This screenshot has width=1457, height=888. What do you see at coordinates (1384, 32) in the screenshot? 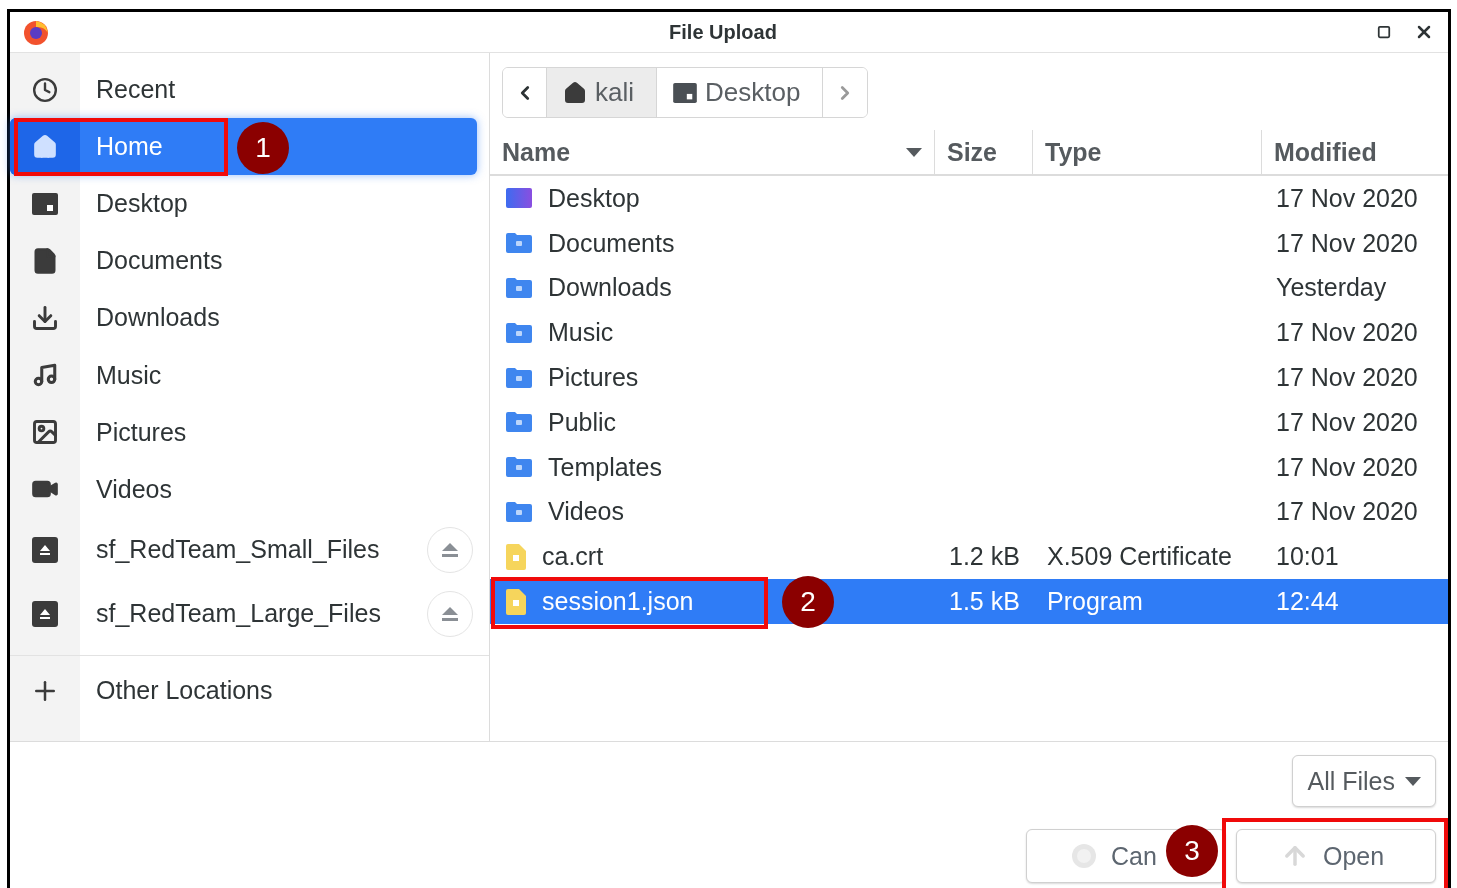
I see `maximize-icon` at bounding box center [1384, 32].